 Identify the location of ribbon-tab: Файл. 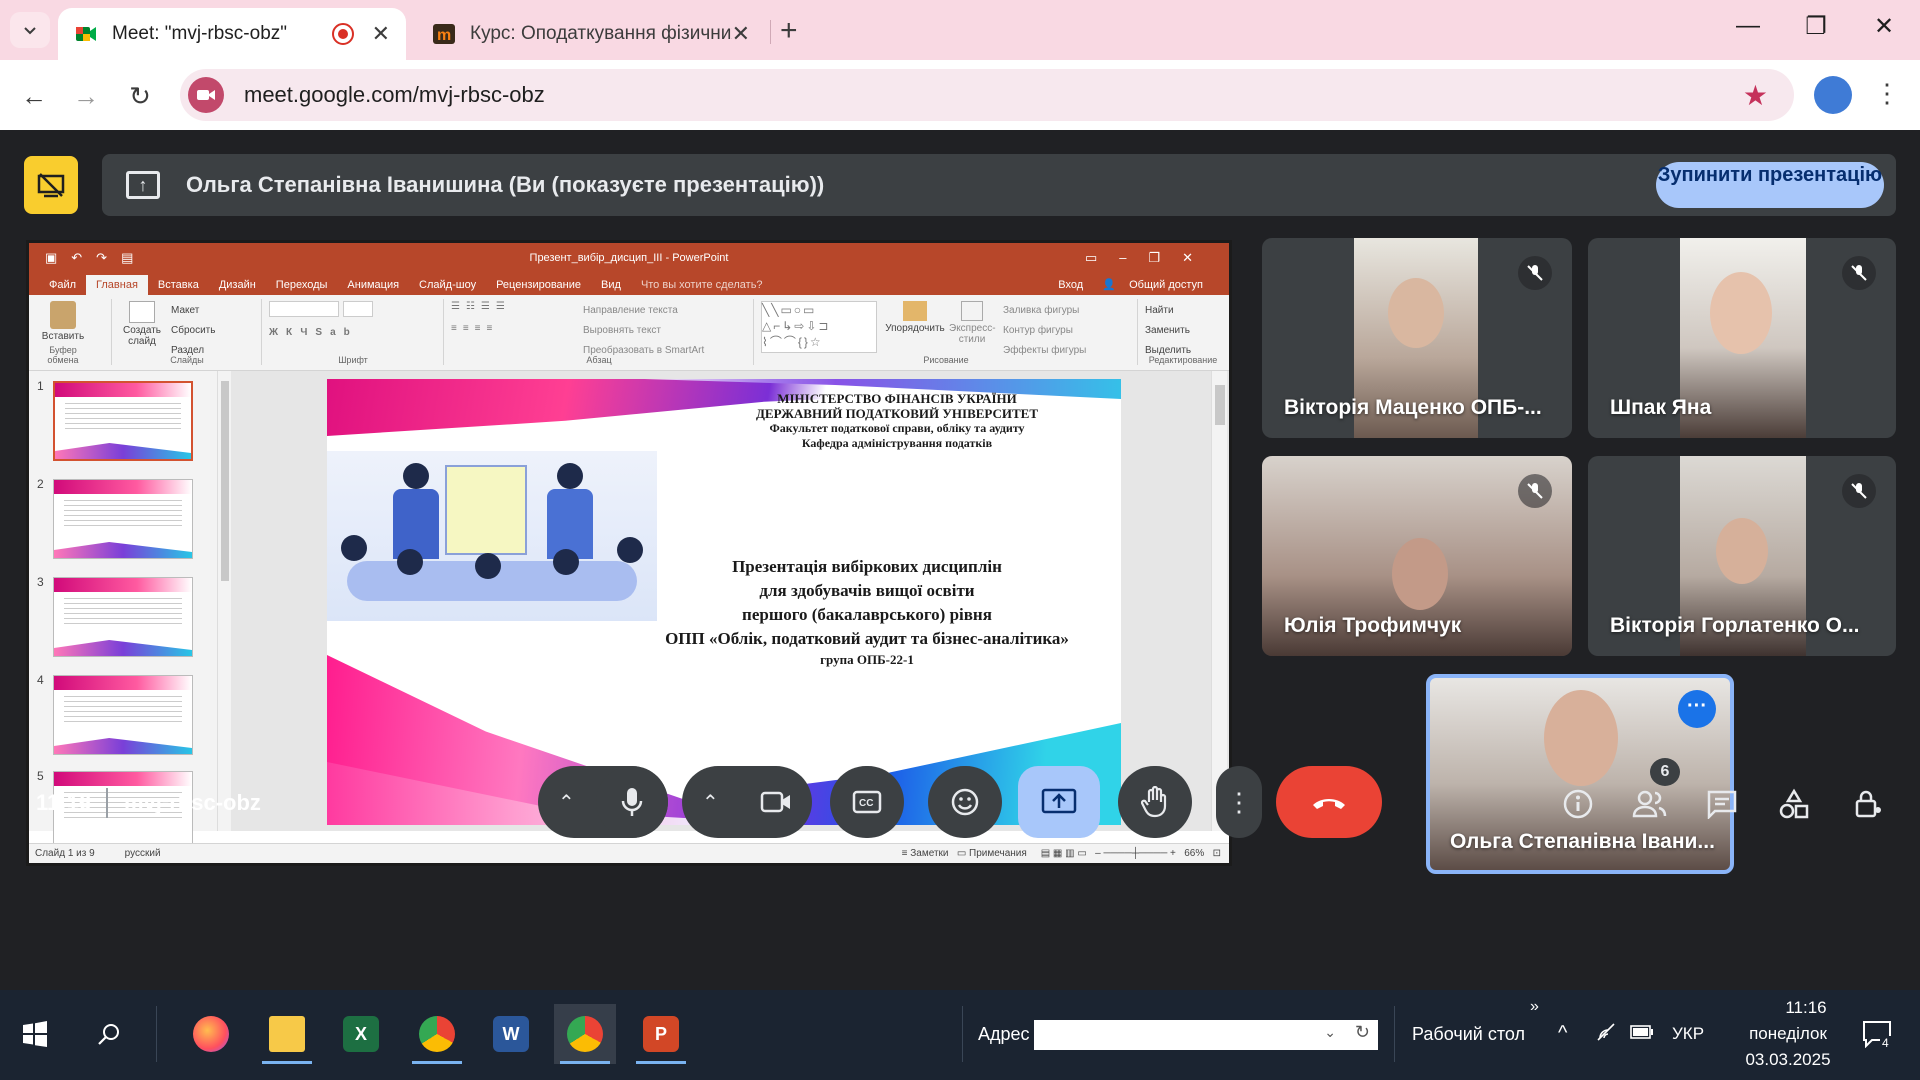
(62, 287).